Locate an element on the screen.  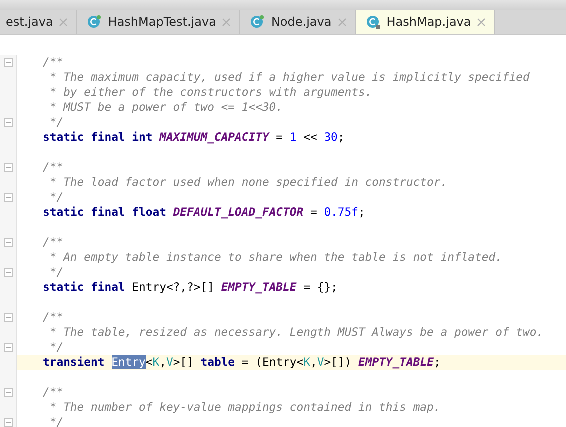
code-line: * by either of the constructors with arguments. is located at coordinates (211, 92).